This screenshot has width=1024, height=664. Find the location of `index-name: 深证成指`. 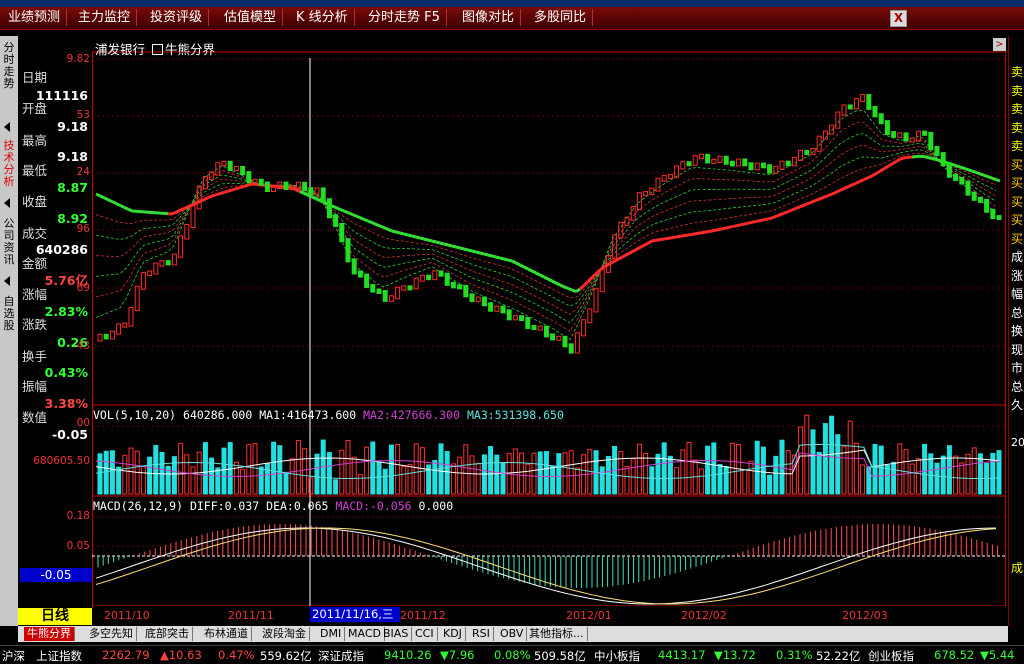

index-name: 深证成指 is located at coordinates (341, 656).